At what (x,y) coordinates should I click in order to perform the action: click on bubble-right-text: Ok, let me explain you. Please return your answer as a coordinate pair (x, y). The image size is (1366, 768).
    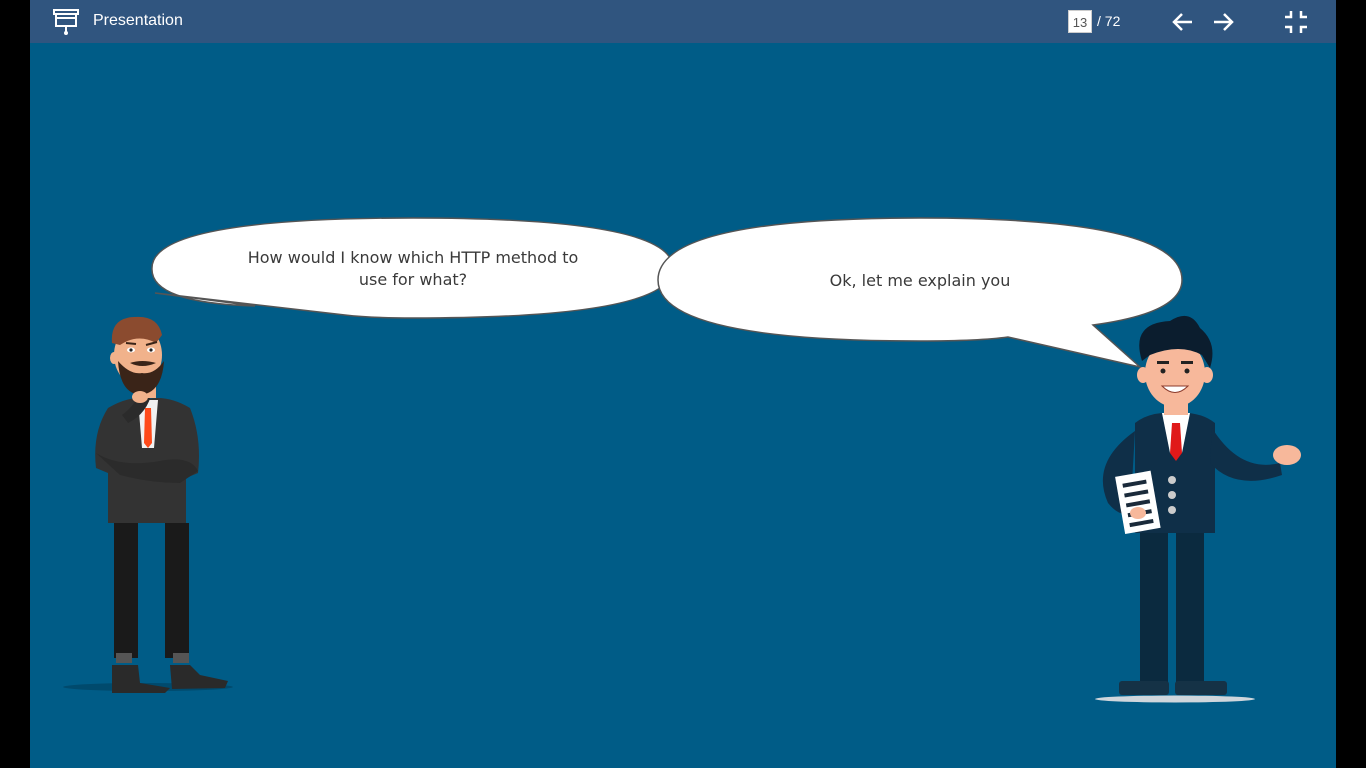
    Looking at the image, I should click on (920, 280).